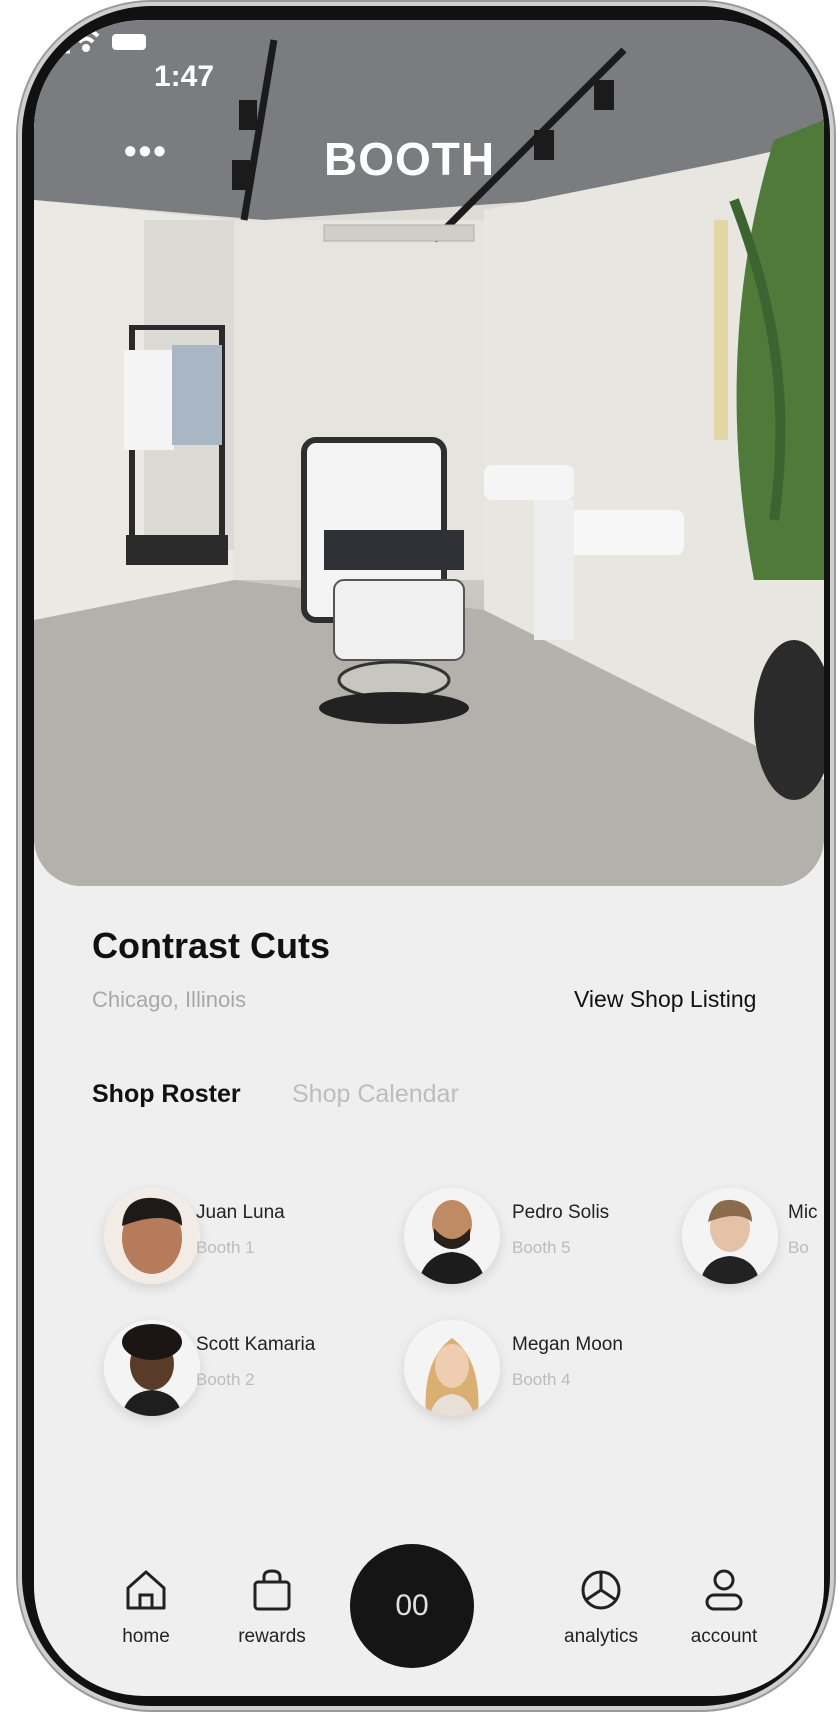 The width and height of the screenshot is (840, 1717). I want to click on barber-booth: Booth 1, so click(225, 1247).